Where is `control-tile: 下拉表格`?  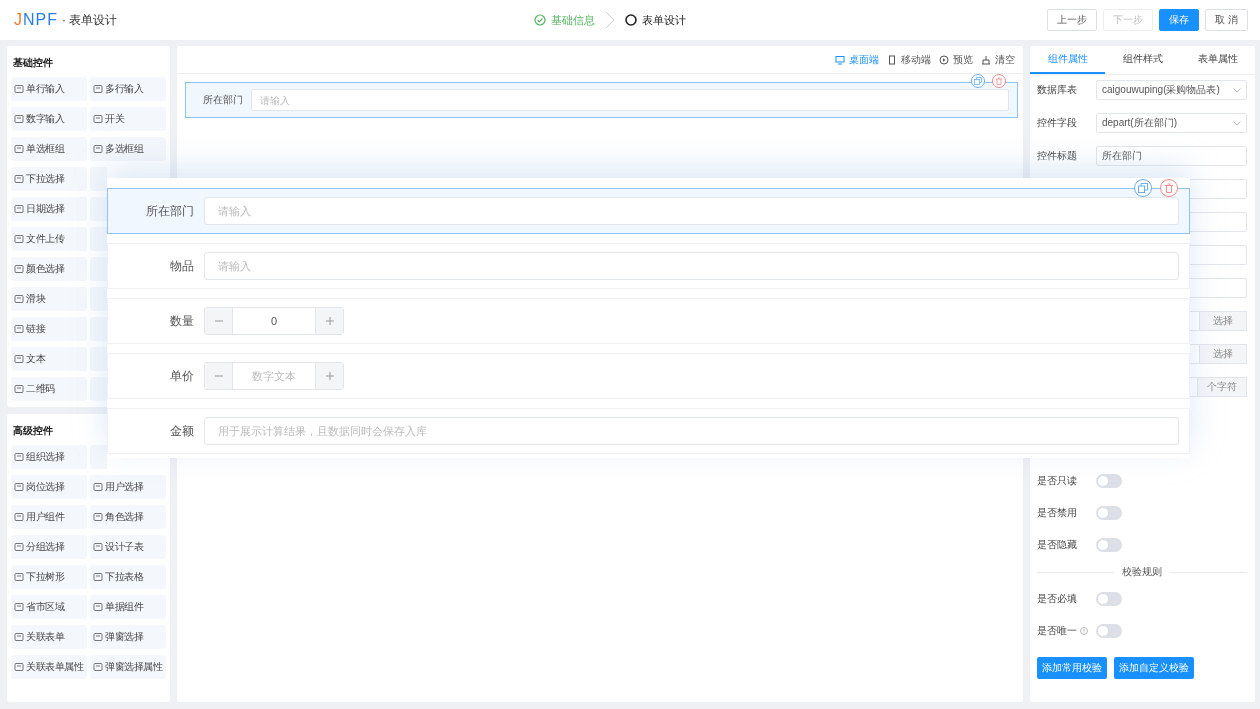 control-tile: 下拉表格 is located at coordinates (128, 577).